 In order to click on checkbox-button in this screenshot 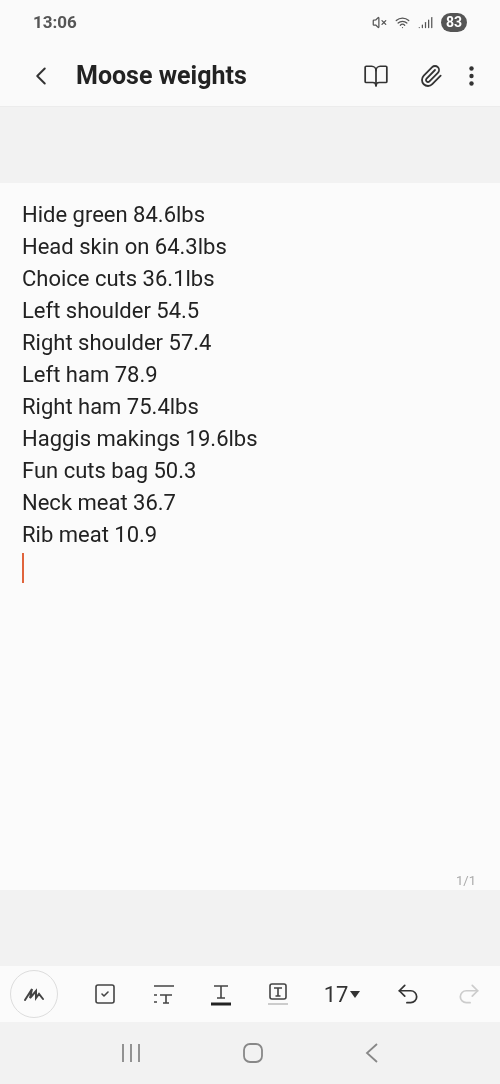, I will do `click(104, 994)`.